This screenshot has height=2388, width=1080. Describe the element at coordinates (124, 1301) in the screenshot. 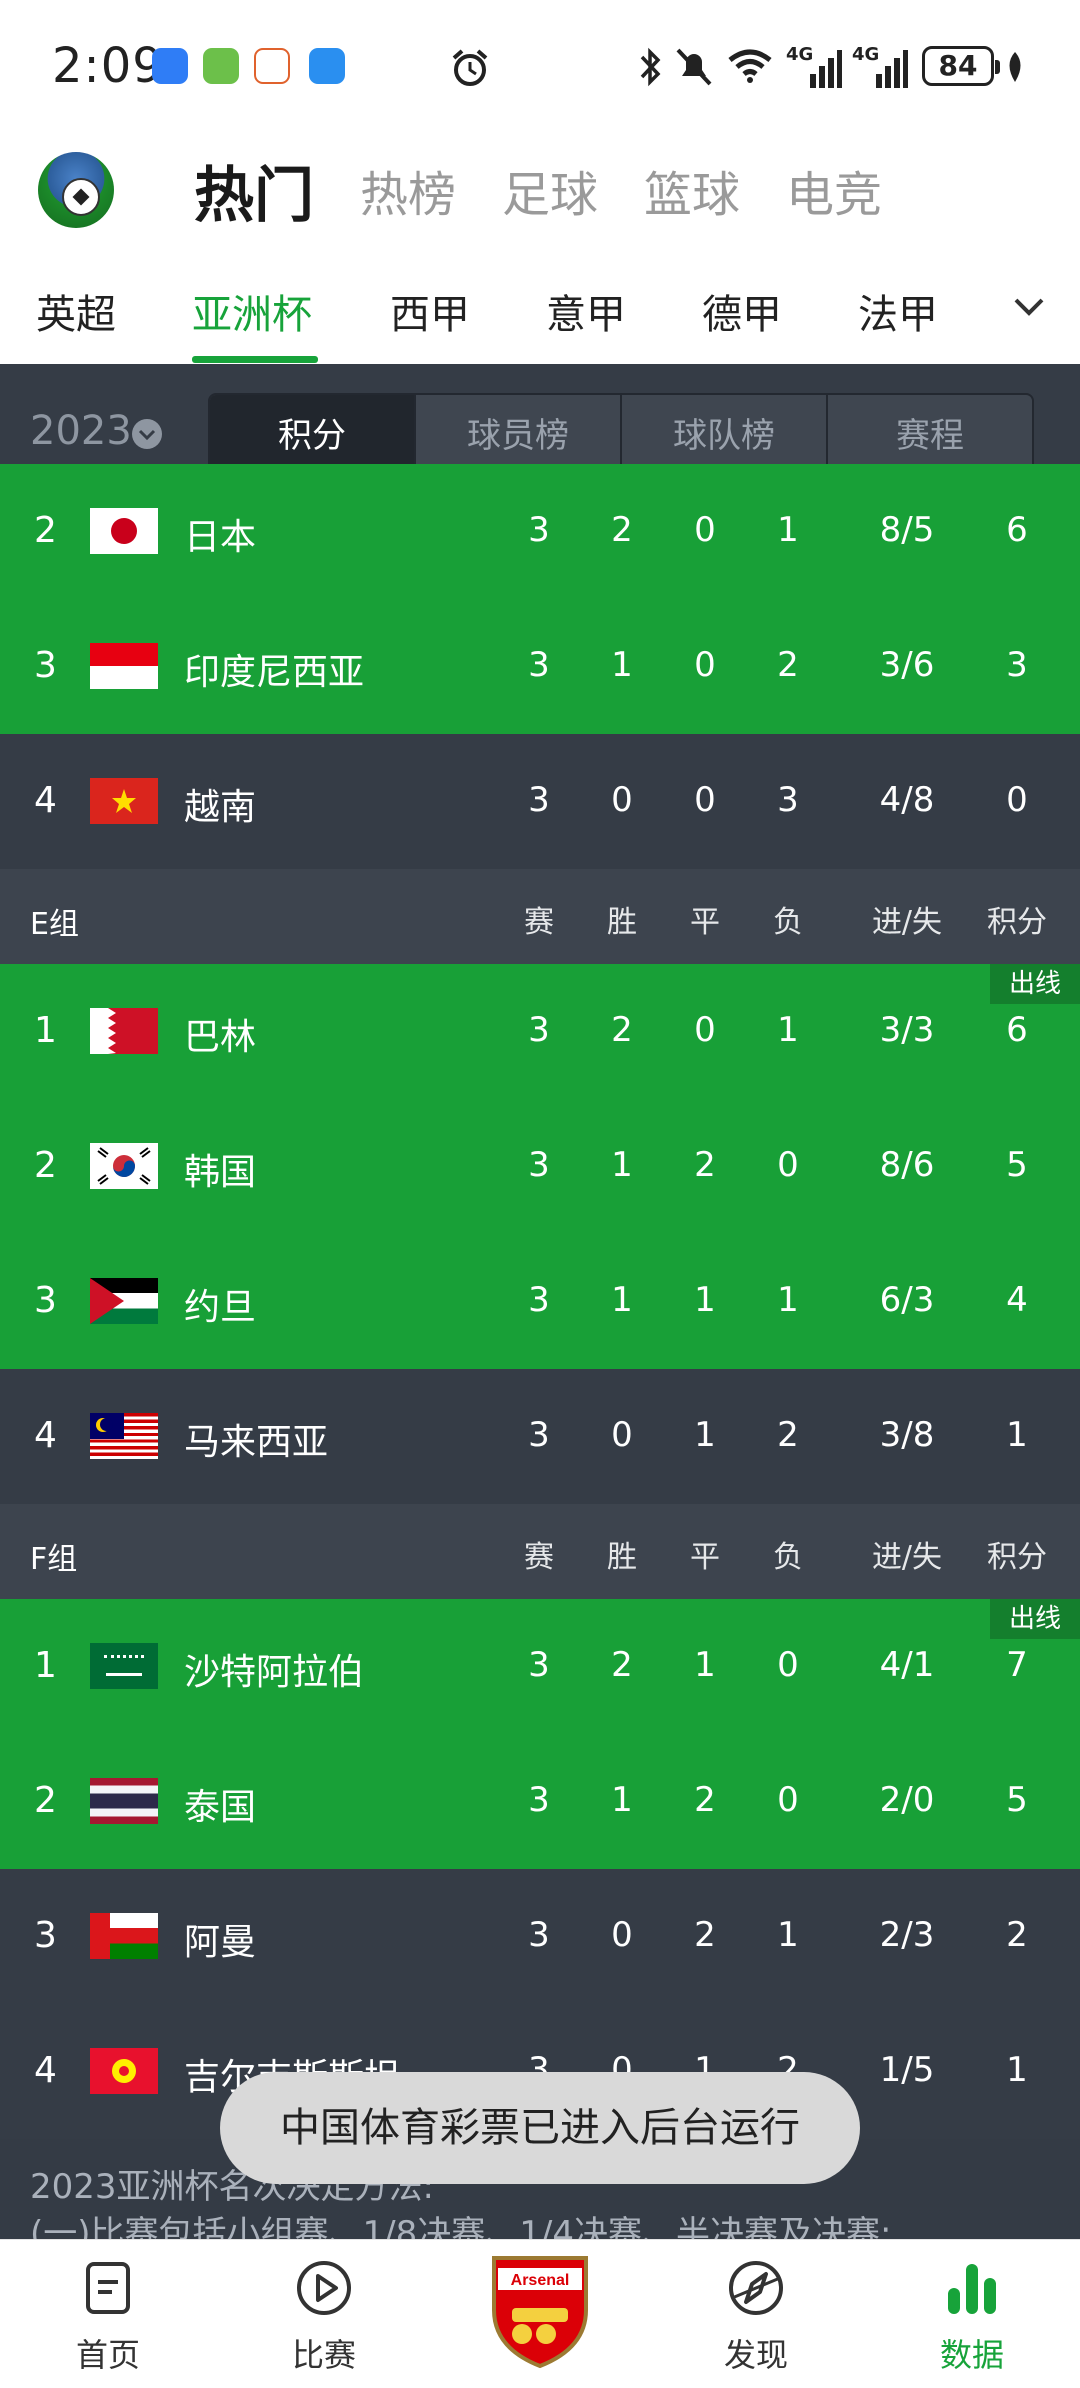

I see `flag-jordan-icon` at that location.